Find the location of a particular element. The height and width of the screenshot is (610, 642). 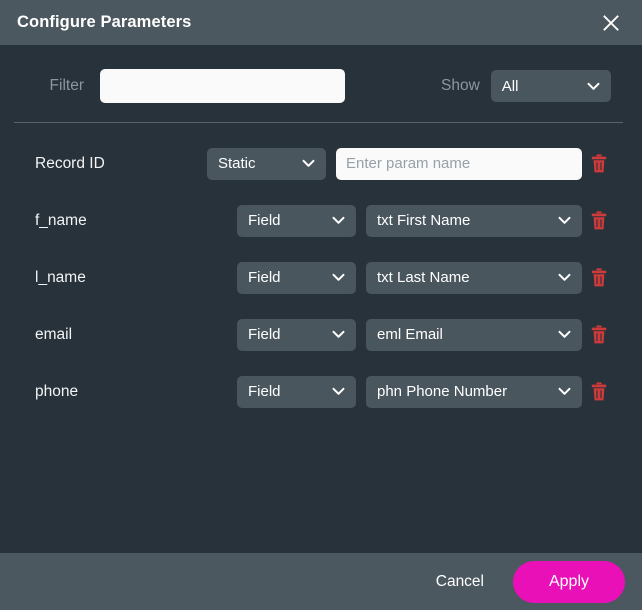

cancel-button: Cancel is located at coordinates (460, 582).